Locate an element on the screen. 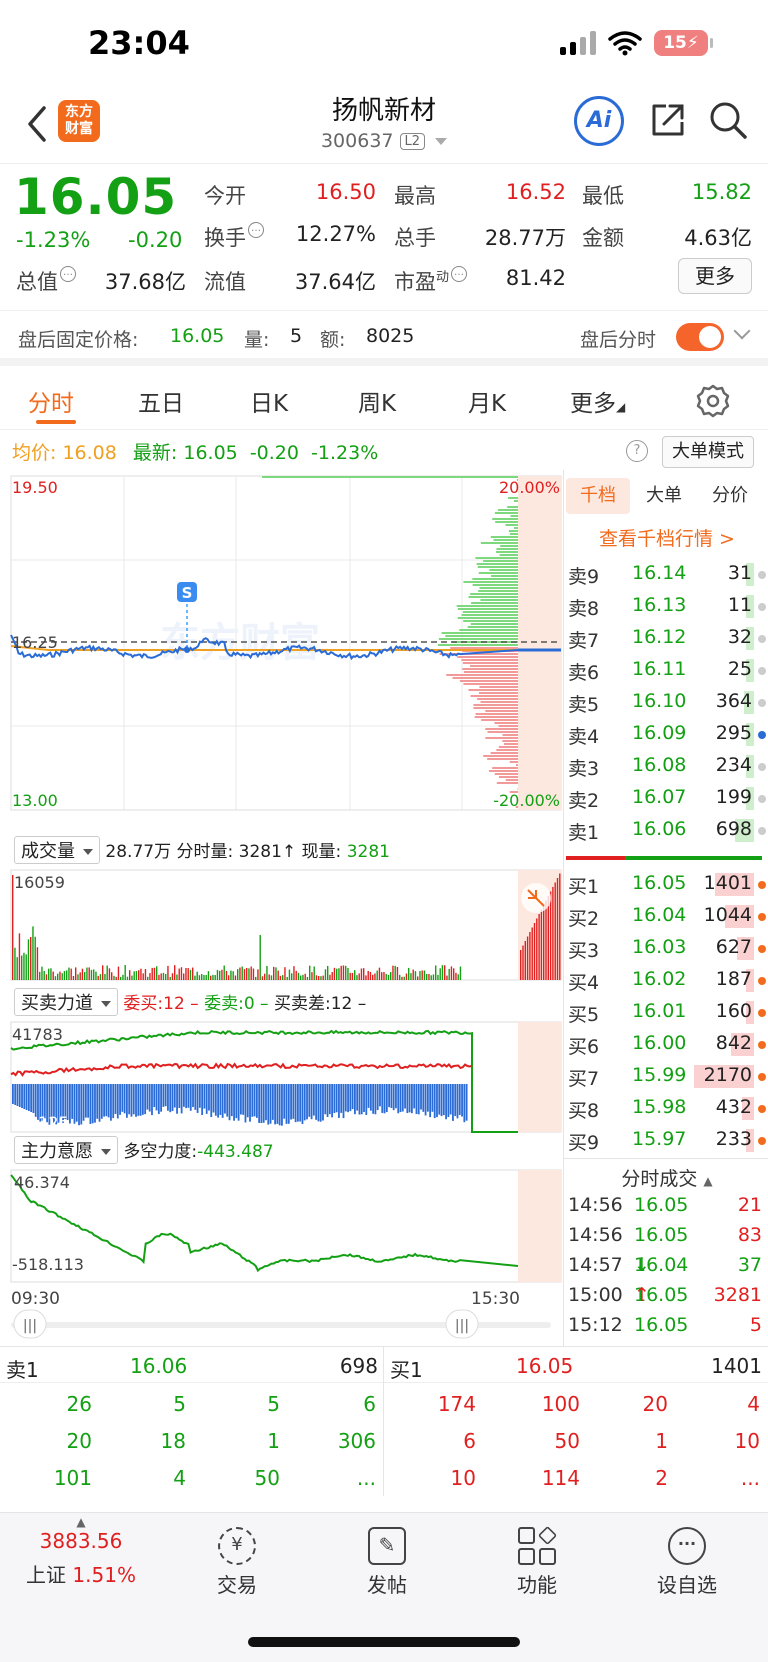  ask-row: 卖7 16.12 32 is located at coordinates (667, 638).